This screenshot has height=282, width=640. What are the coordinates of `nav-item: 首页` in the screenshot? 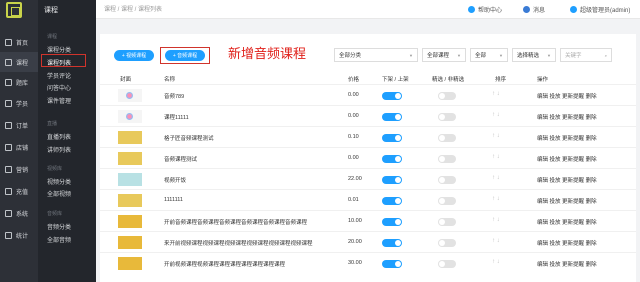 It's located at (19, 42).